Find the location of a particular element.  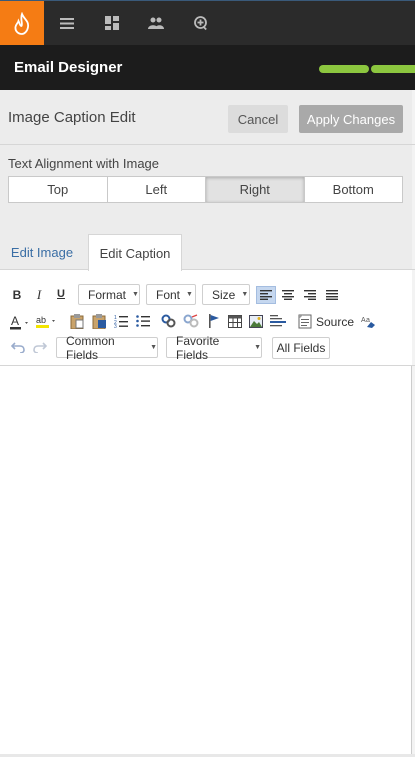

flame-logo-icon is located at coordinates (22, 23).